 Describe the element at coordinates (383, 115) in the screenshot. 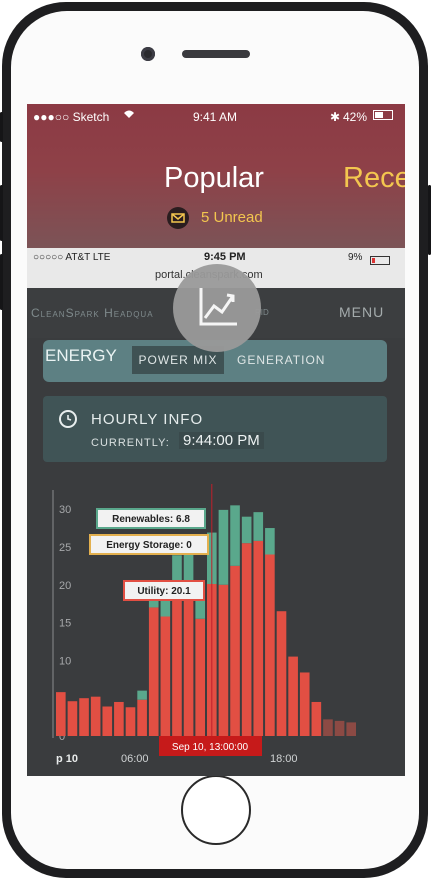

I see `battery-icon` at that location.